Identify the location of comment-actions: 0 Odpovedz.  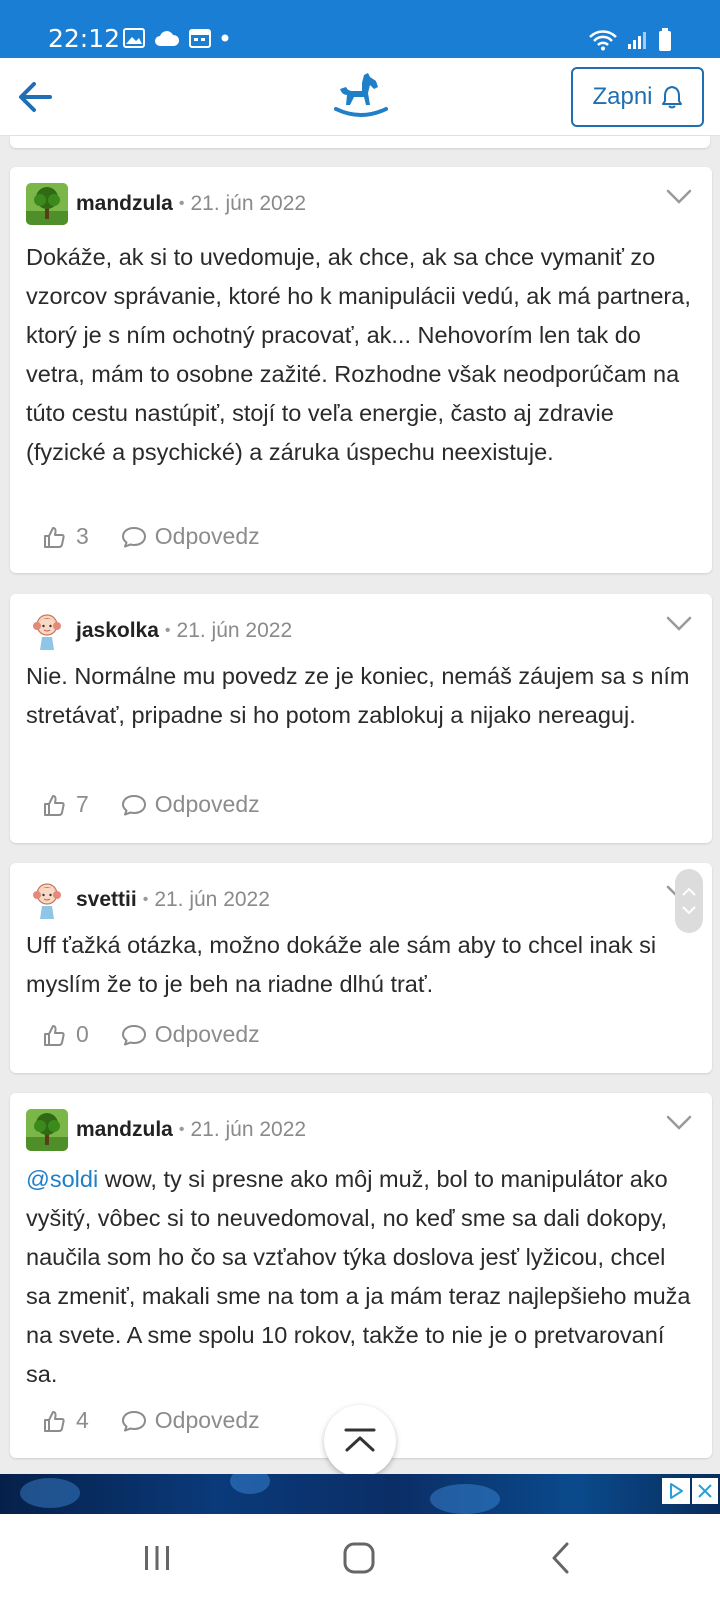
(151, 1034).